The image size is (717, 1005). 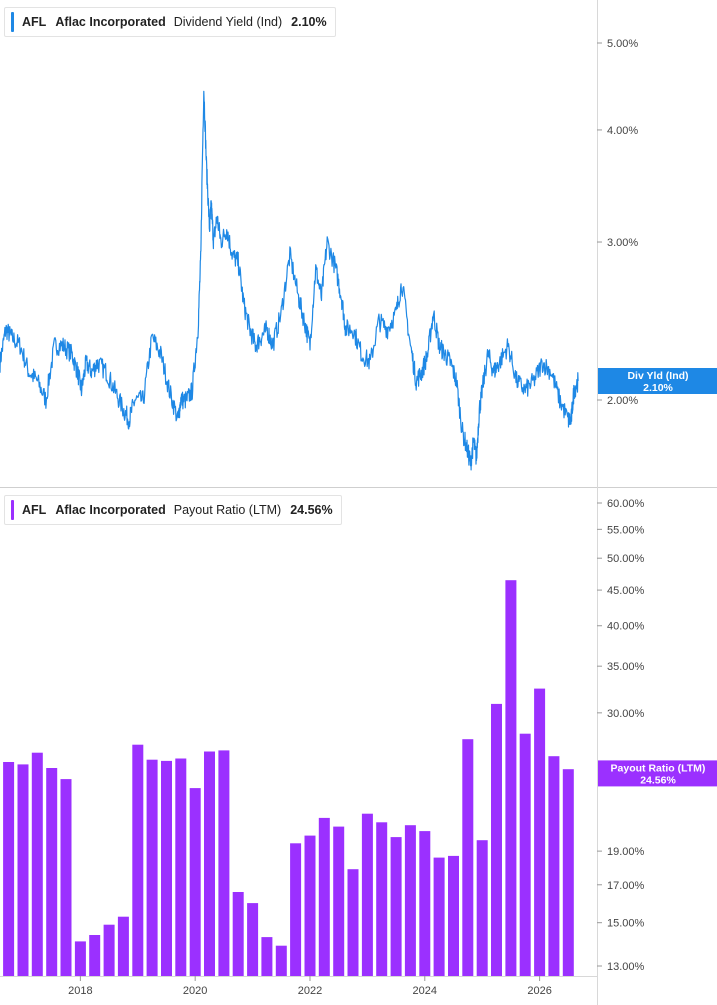 What do you see at coordinates (311, 510) in the screenshot?
I see `legend-value: 24.56%` at bounding box center [311, 510].